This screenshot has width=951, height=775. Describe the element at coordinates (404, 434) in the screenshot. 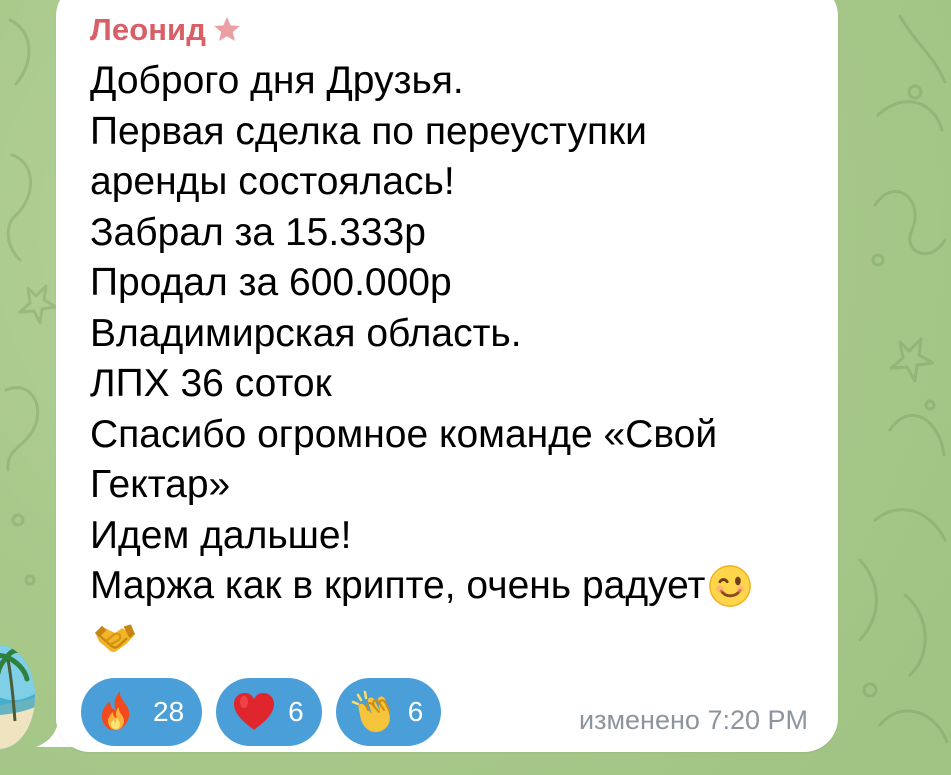

I see `message-line-8: Спасибо огромное команде «Свой` at that location.